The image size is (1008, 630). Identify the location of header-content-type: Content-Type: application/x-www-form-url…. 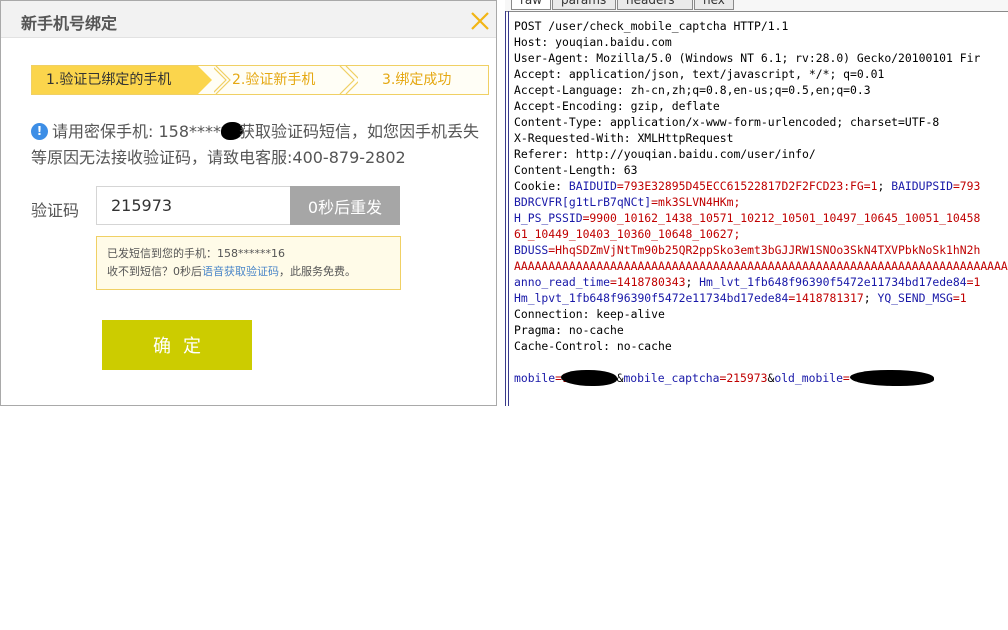
(727, 122).